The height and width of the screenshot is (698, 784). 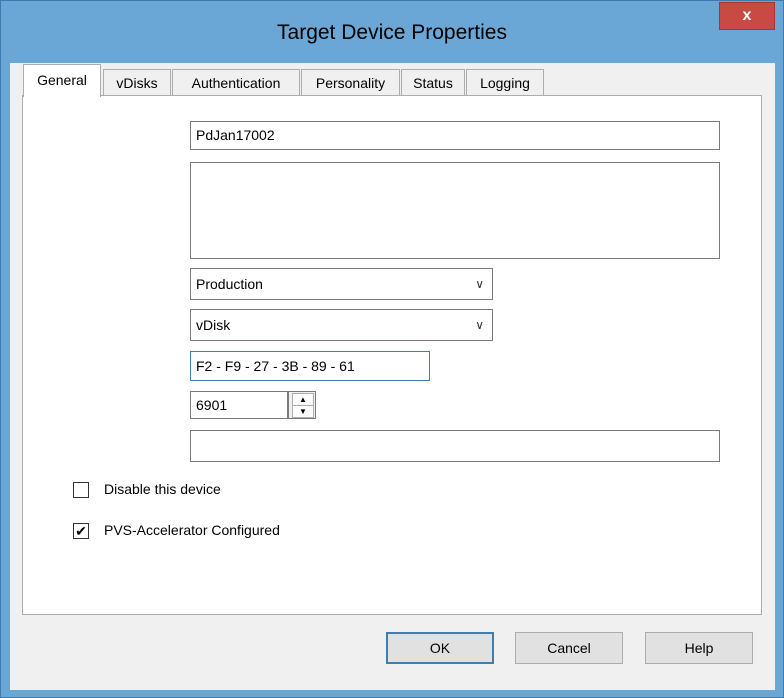 What do you see at coordinates (699, 648) in the screenshot?
I see `help-button: Help` at bounding box center [699, 648].